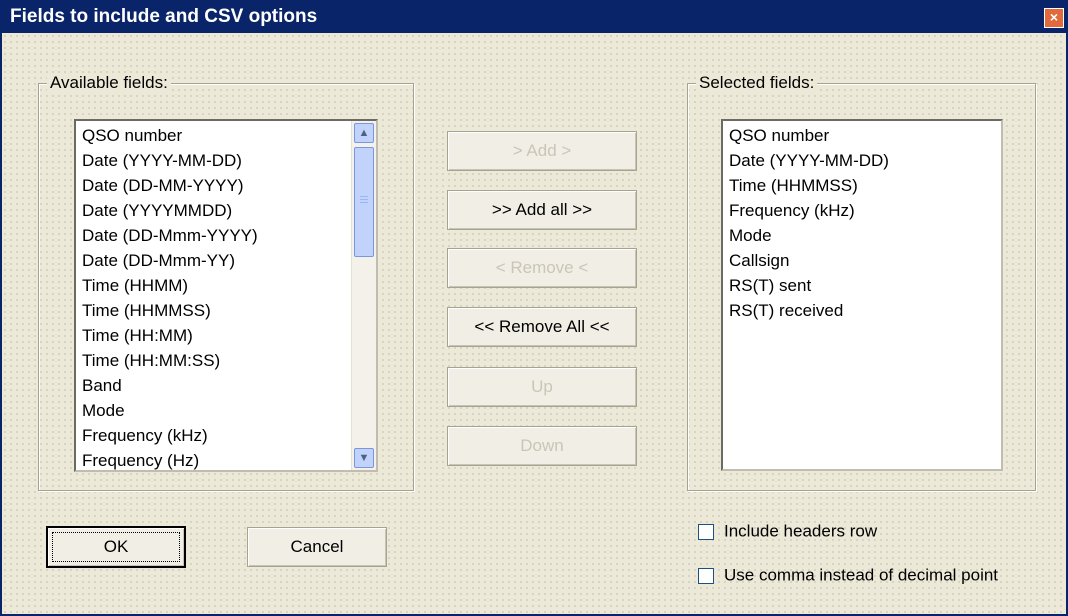  What do you see at coordinates (226, 260) in the screenshot?
I see `list-item: Date (DD-Mmm-YY)` at bounding box center [226, 260].